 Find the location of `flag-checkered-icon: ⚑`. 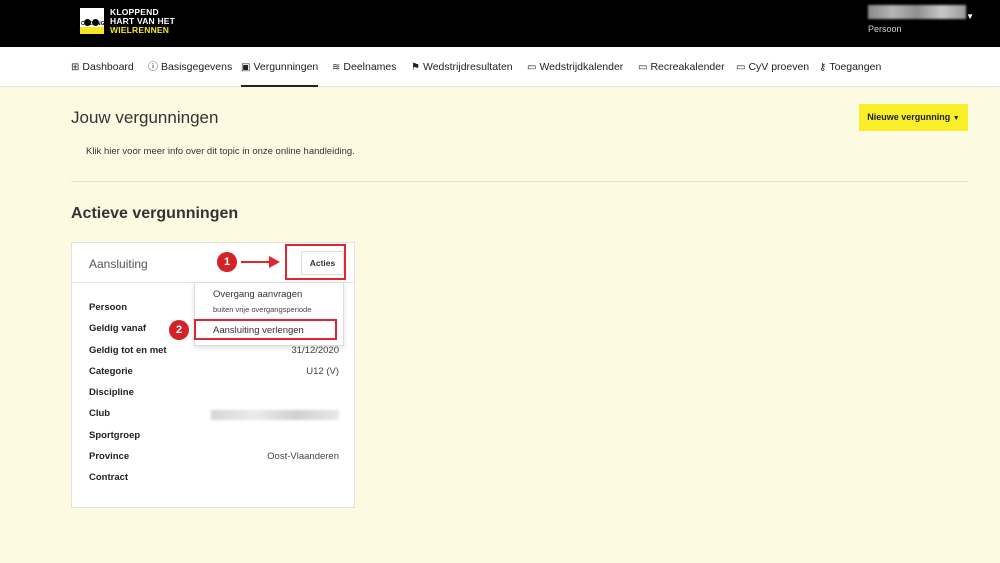

flag-checkered-icon: ⚑ is located at coordinates (415, 67).